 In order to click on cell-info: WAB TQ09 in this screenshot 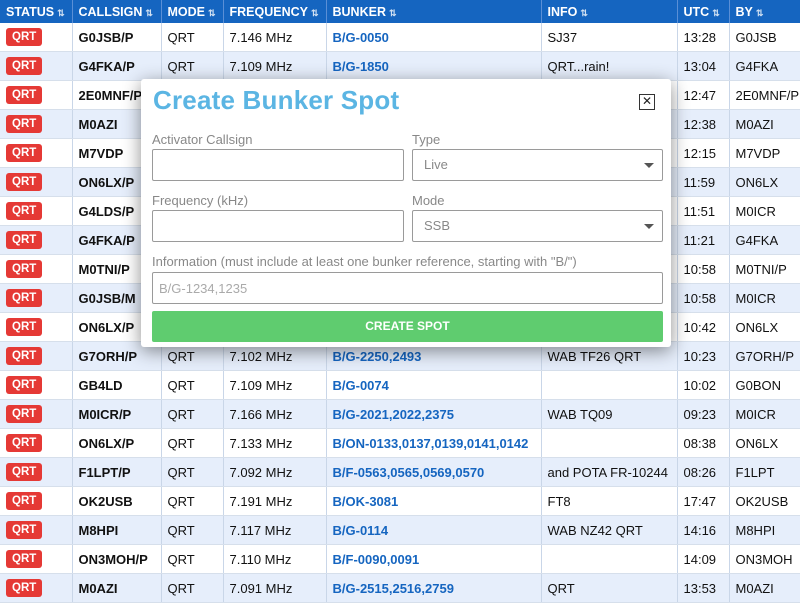, I will do `click(609, 414)`.